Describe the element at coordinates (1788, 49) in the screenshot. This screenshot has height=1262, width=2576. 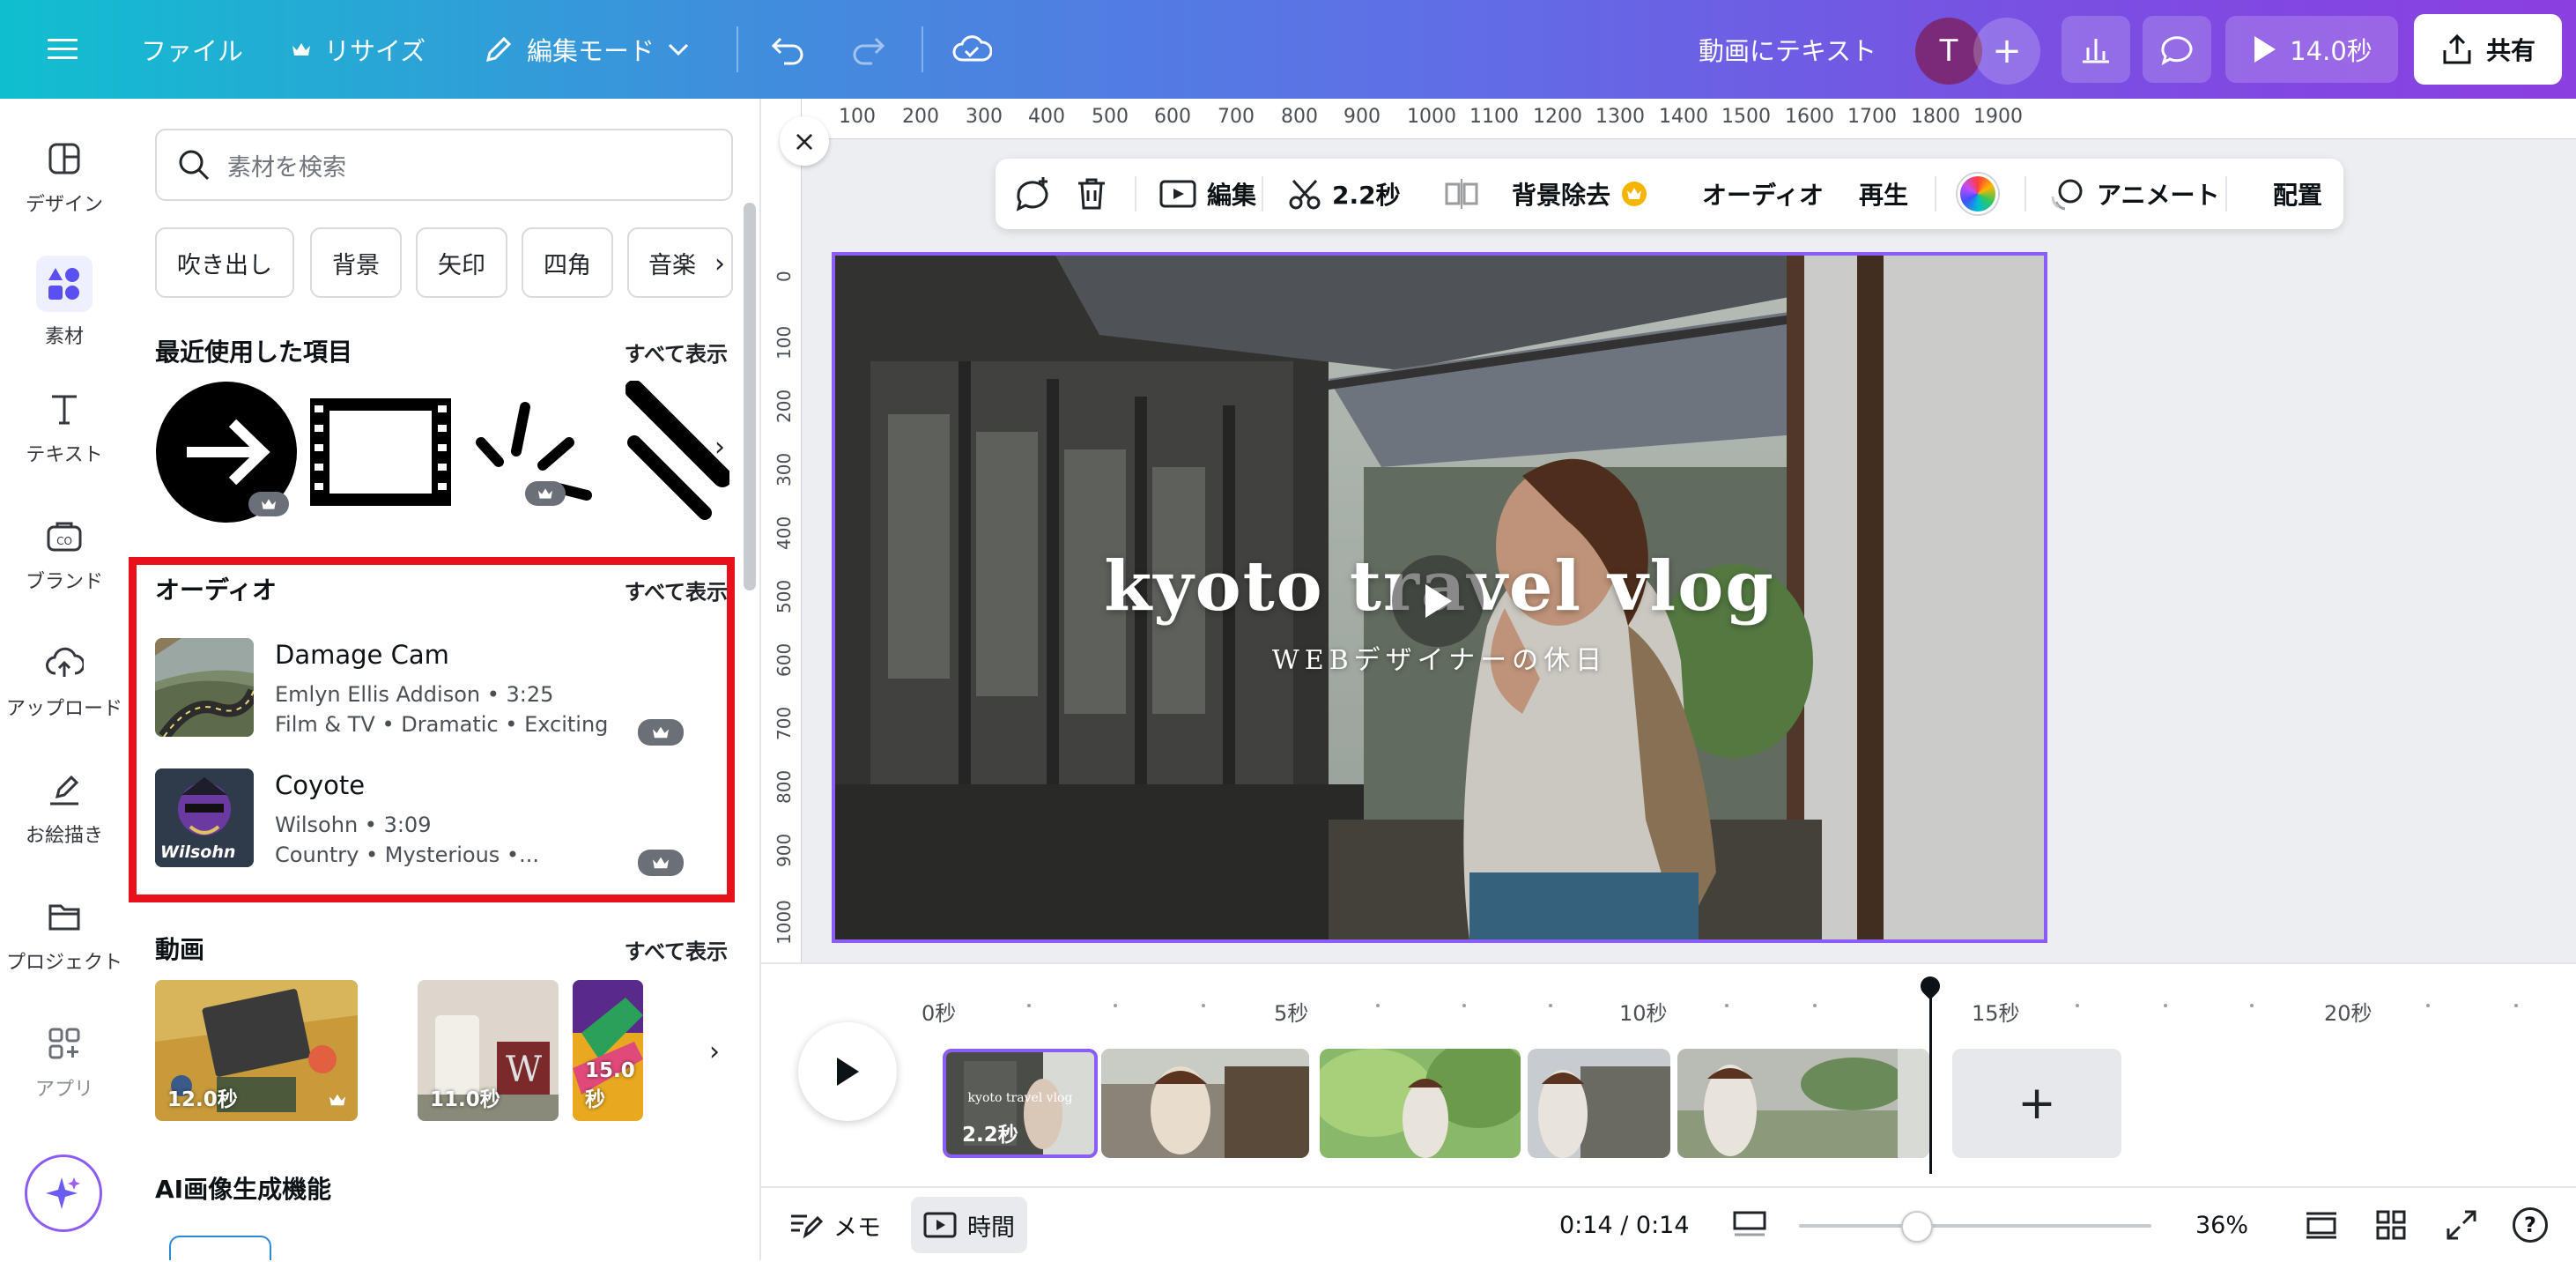
I see `design-title: 動画にテキスト` at that location.